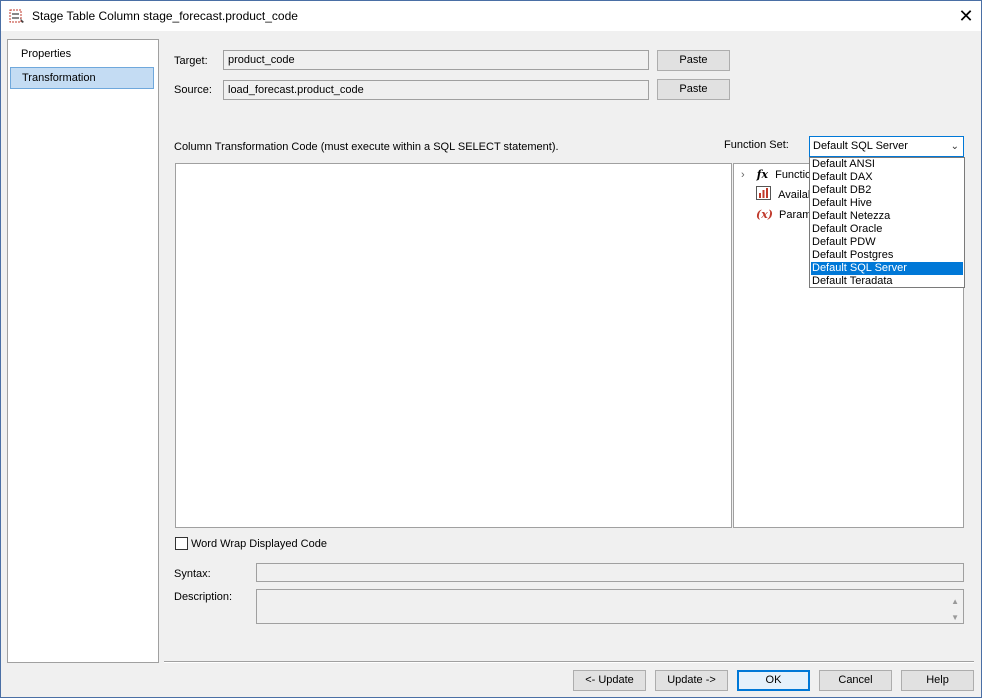 The height and width of the screenshot is (698, 982). I want to click on close-icon: ✕, so click(966, 15).